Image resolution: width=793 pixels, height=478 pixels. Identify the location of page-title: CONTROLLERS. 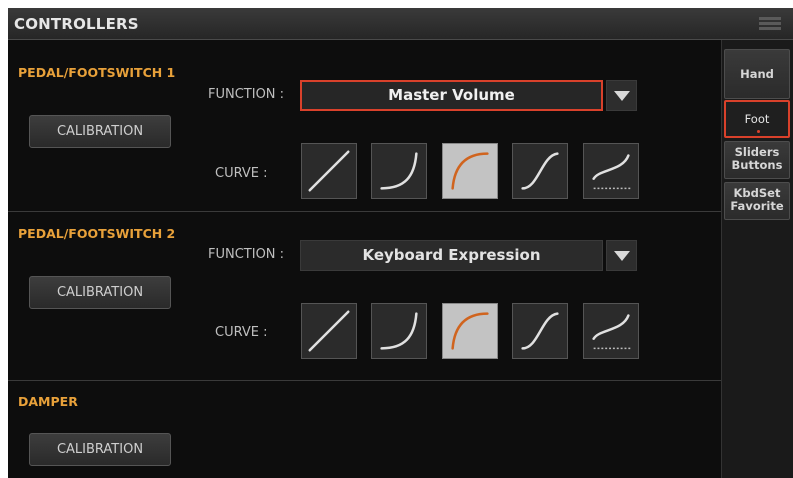
(76, 24).